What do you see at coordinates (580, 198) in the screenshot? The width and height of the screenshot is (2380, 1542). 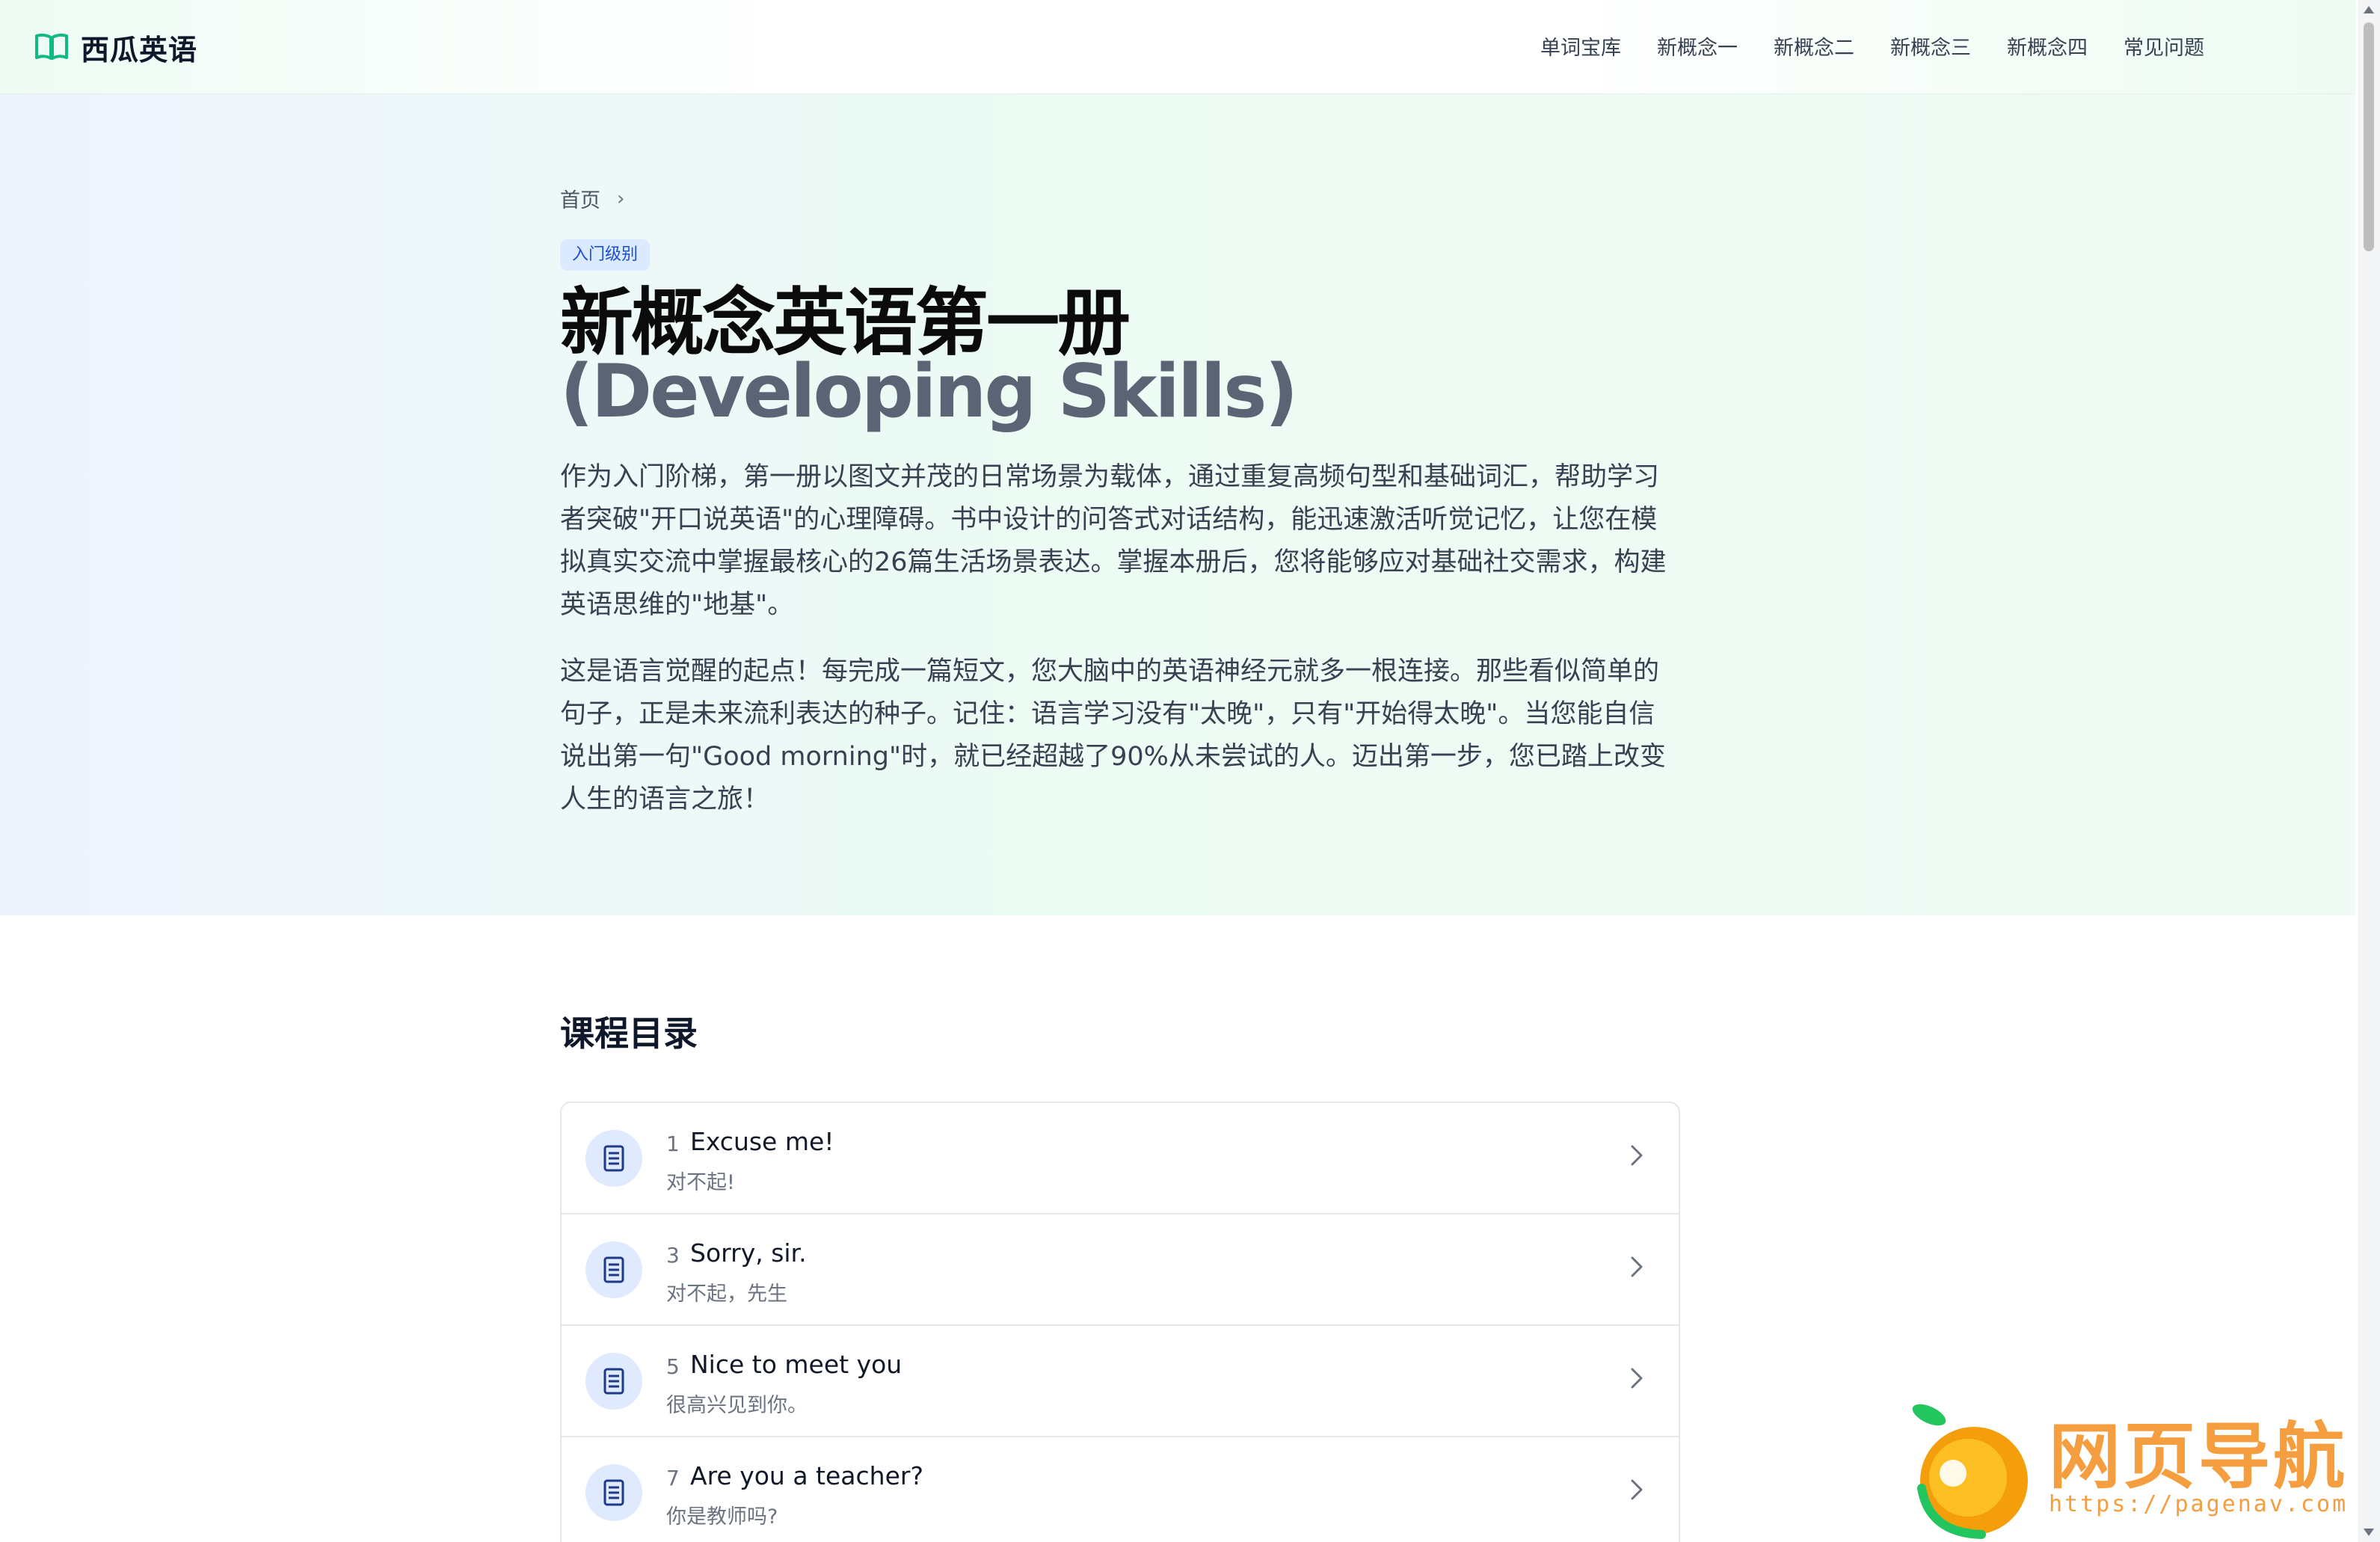 I see `breadcrumb-home-link: 首页` at bounding box center [580, 198].